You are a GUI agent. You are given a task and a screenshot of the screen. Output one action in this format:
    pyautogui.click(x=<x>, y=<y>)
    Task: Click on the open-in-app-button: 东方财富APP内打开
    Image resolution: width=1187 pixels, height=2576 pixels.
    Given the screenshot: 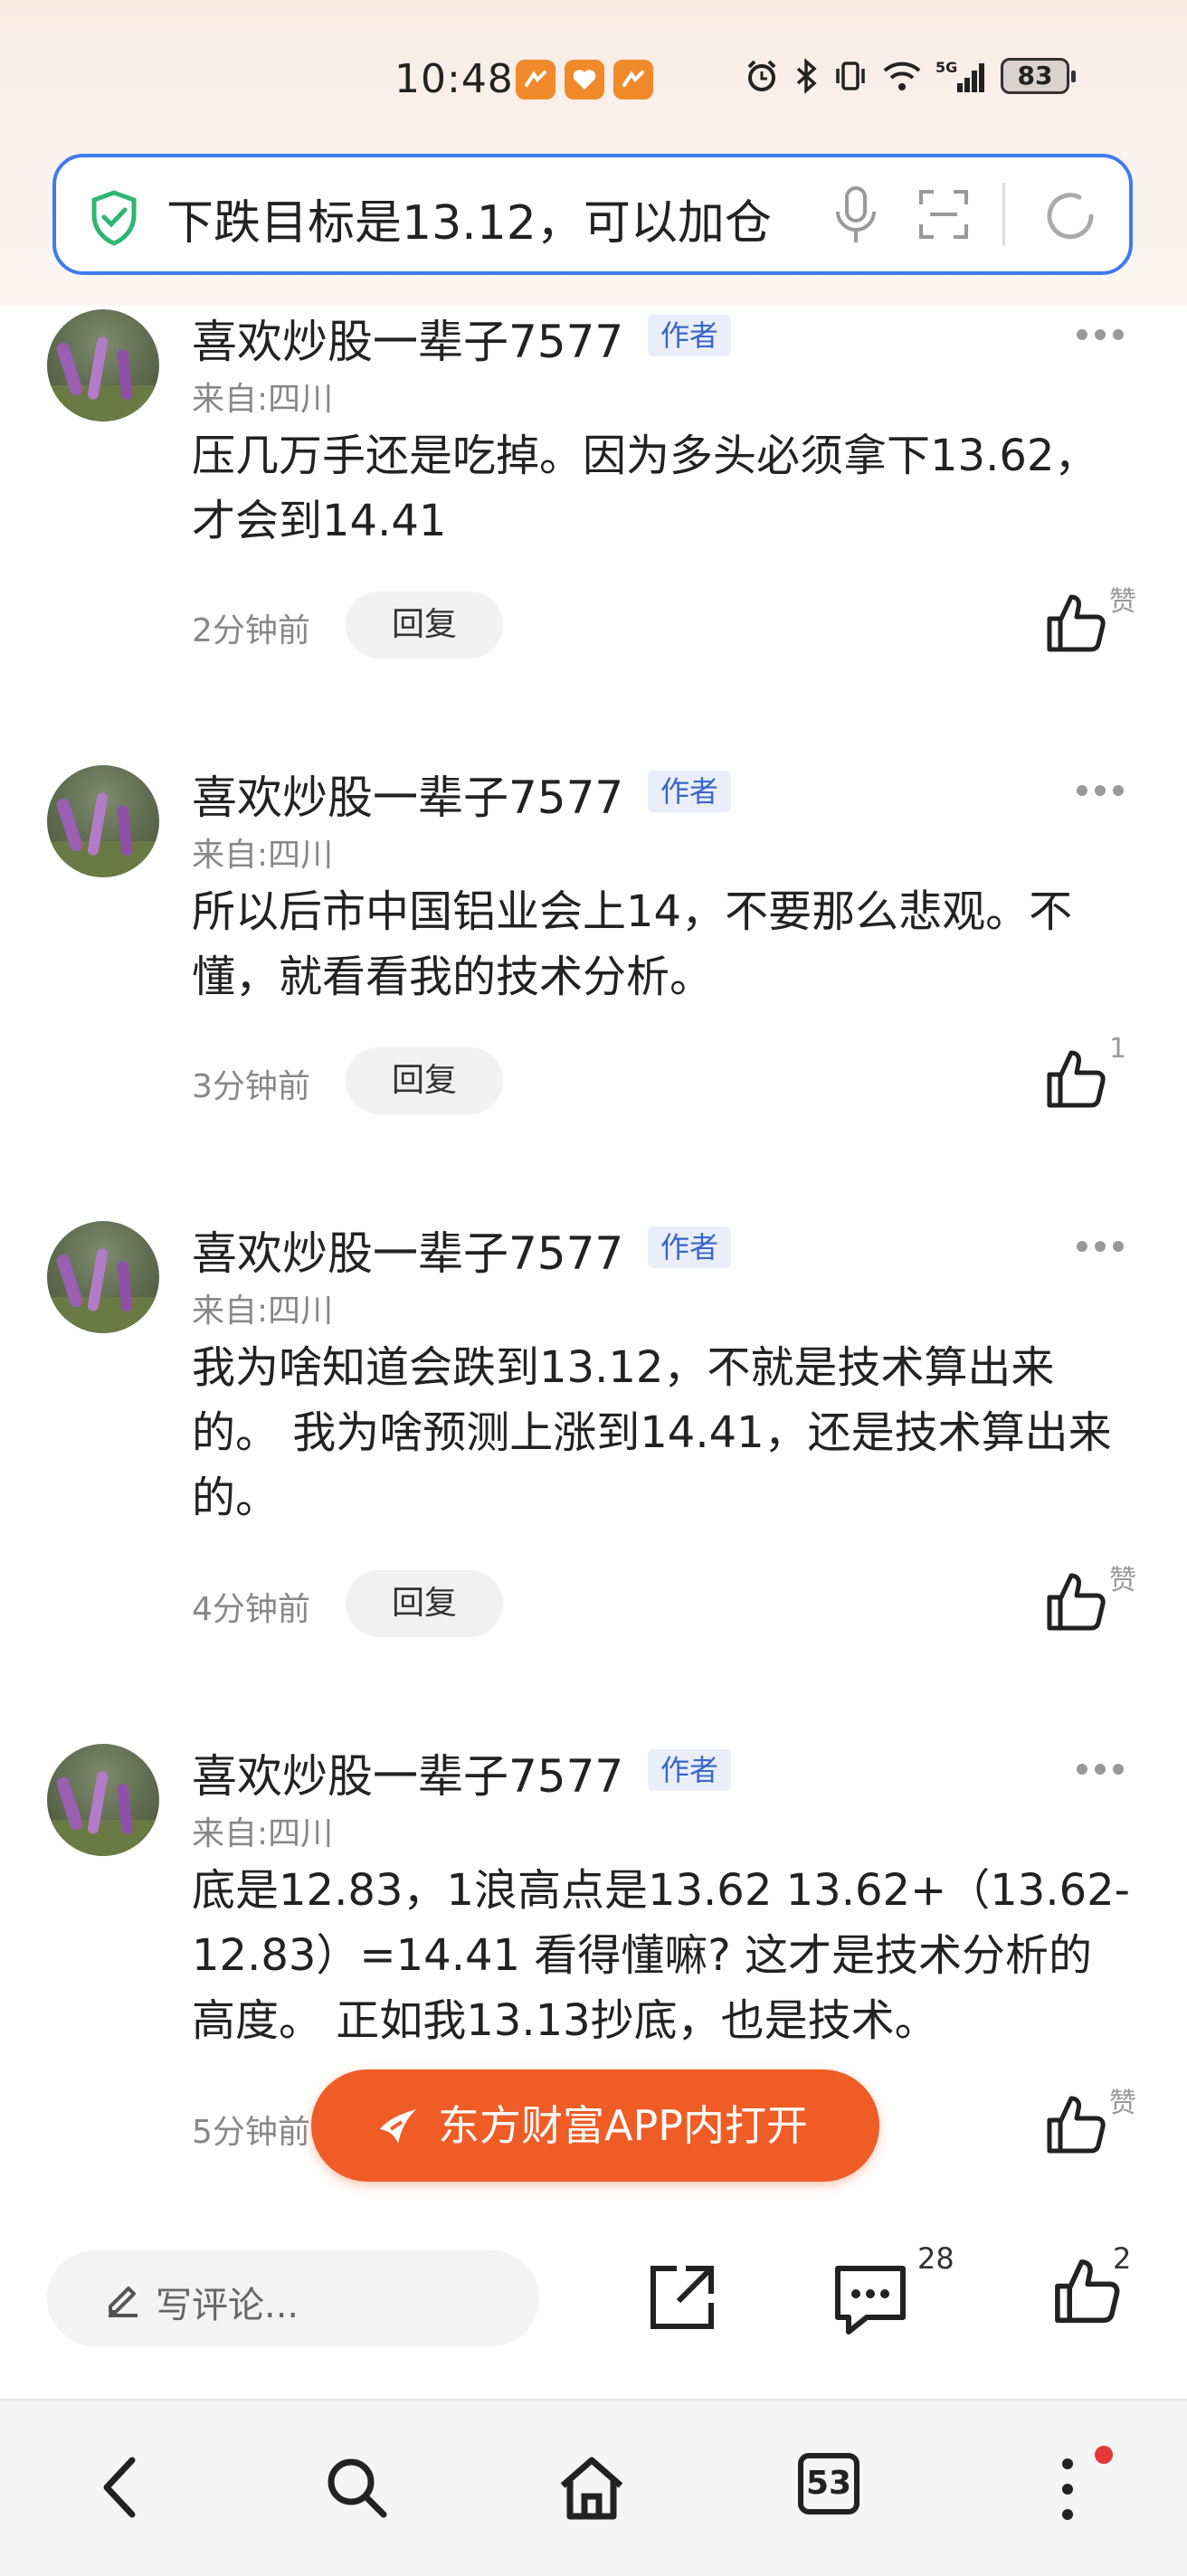 What is the action you would take?
    pyautogui.click(x=595, y=2125)
    